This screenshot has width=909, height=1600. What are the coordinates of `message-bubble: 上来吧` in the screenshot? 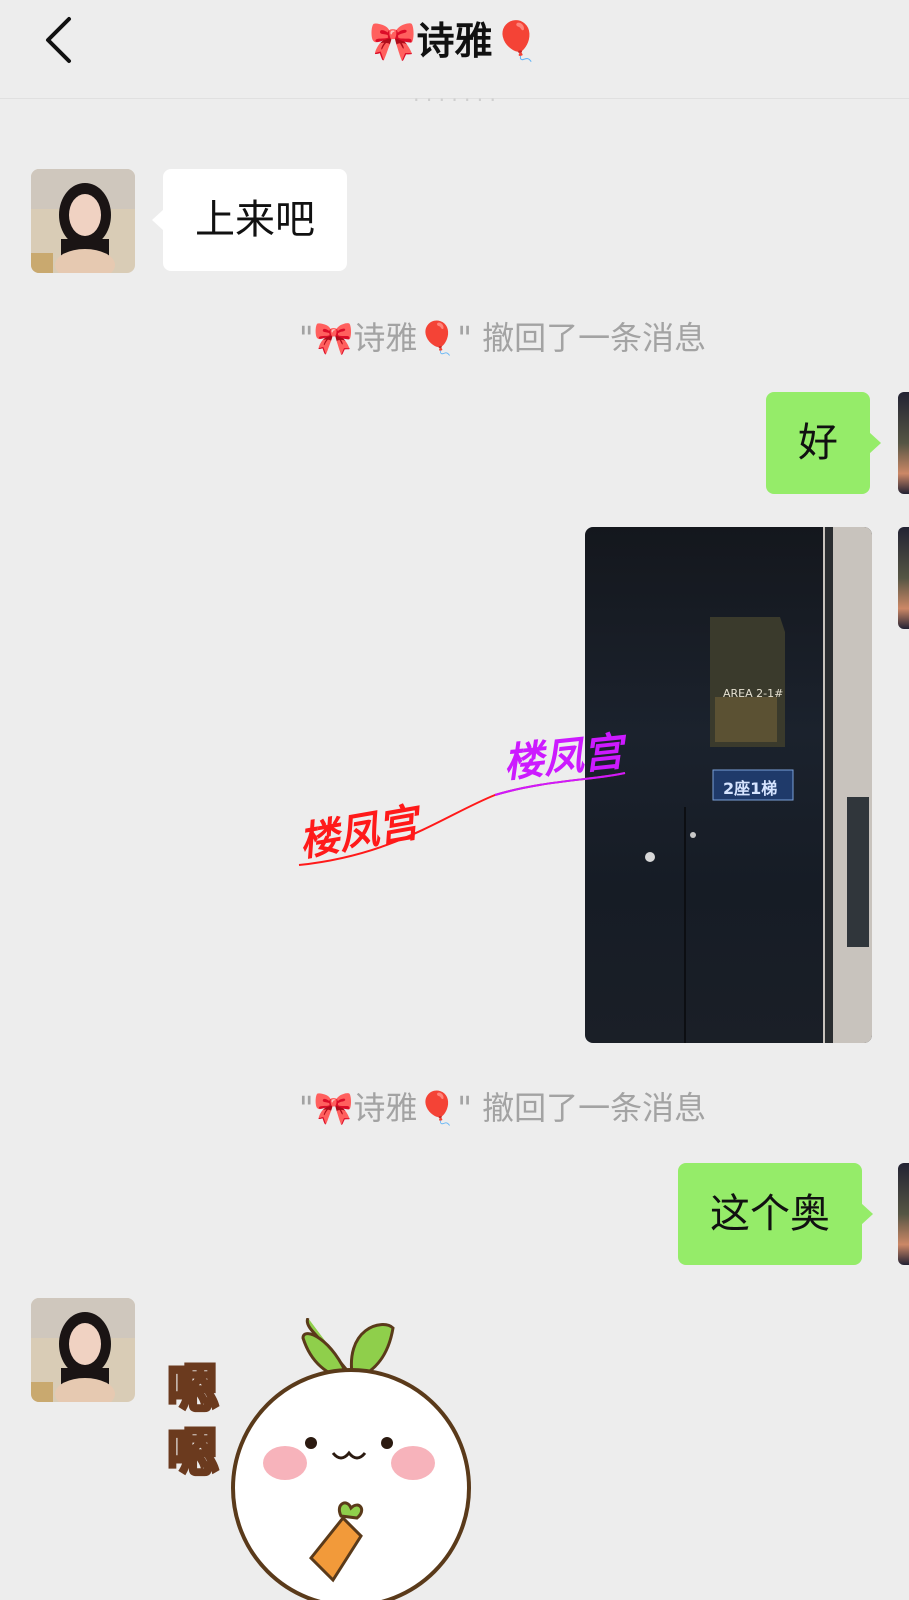 It's located at (249, 220).